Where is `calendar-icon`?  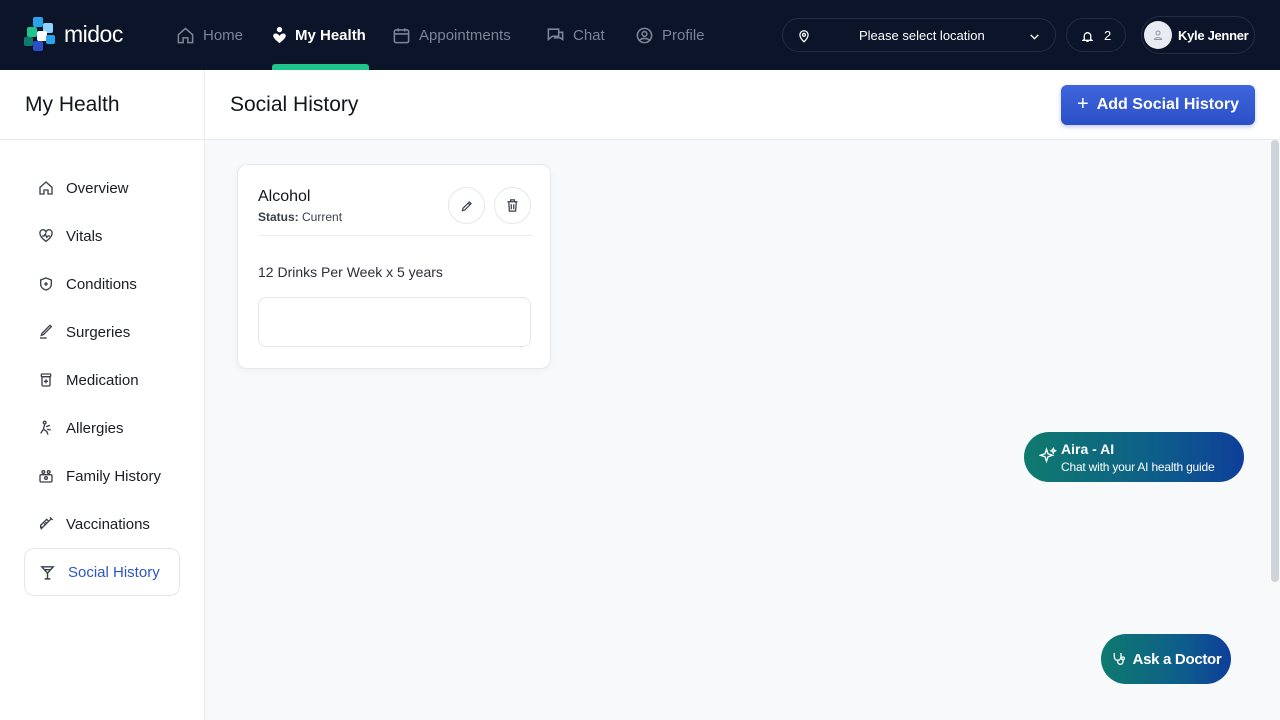 calendar-icon is located at coordinates (401, 35).